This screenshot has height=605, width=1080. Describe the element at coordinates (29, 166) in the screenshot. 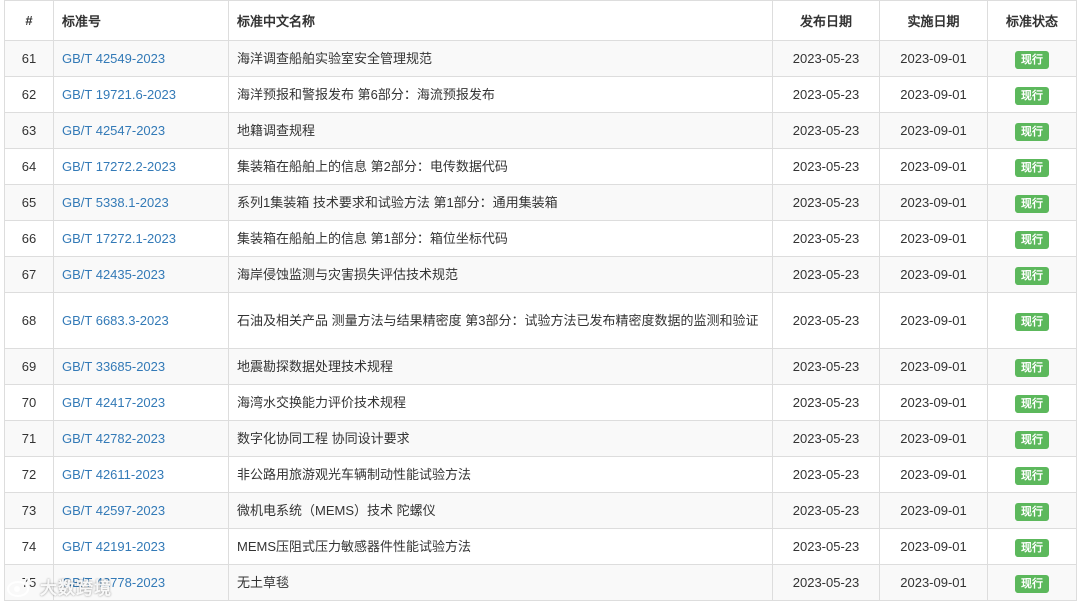

I see `row-num: 64` at that location.